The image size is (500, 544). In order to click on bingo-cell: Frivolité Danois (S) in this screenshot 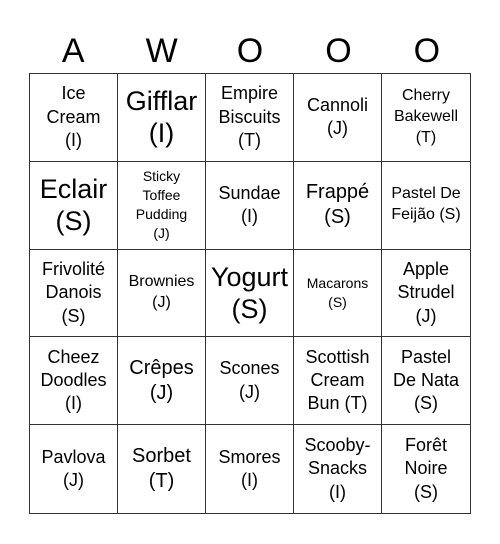, I will do `click(74, 293)`.